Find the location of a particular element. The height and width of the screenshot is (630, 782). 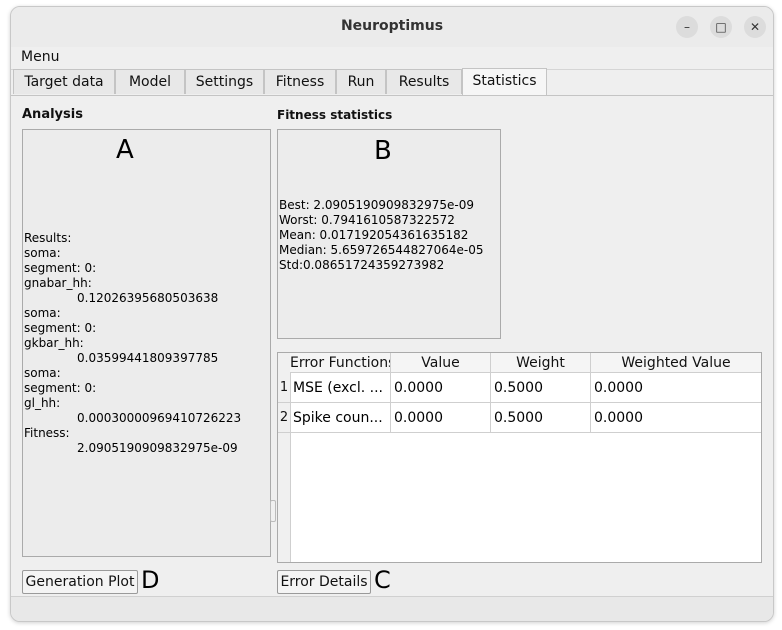

tab-model: Model is located at coordinates (150, 81).